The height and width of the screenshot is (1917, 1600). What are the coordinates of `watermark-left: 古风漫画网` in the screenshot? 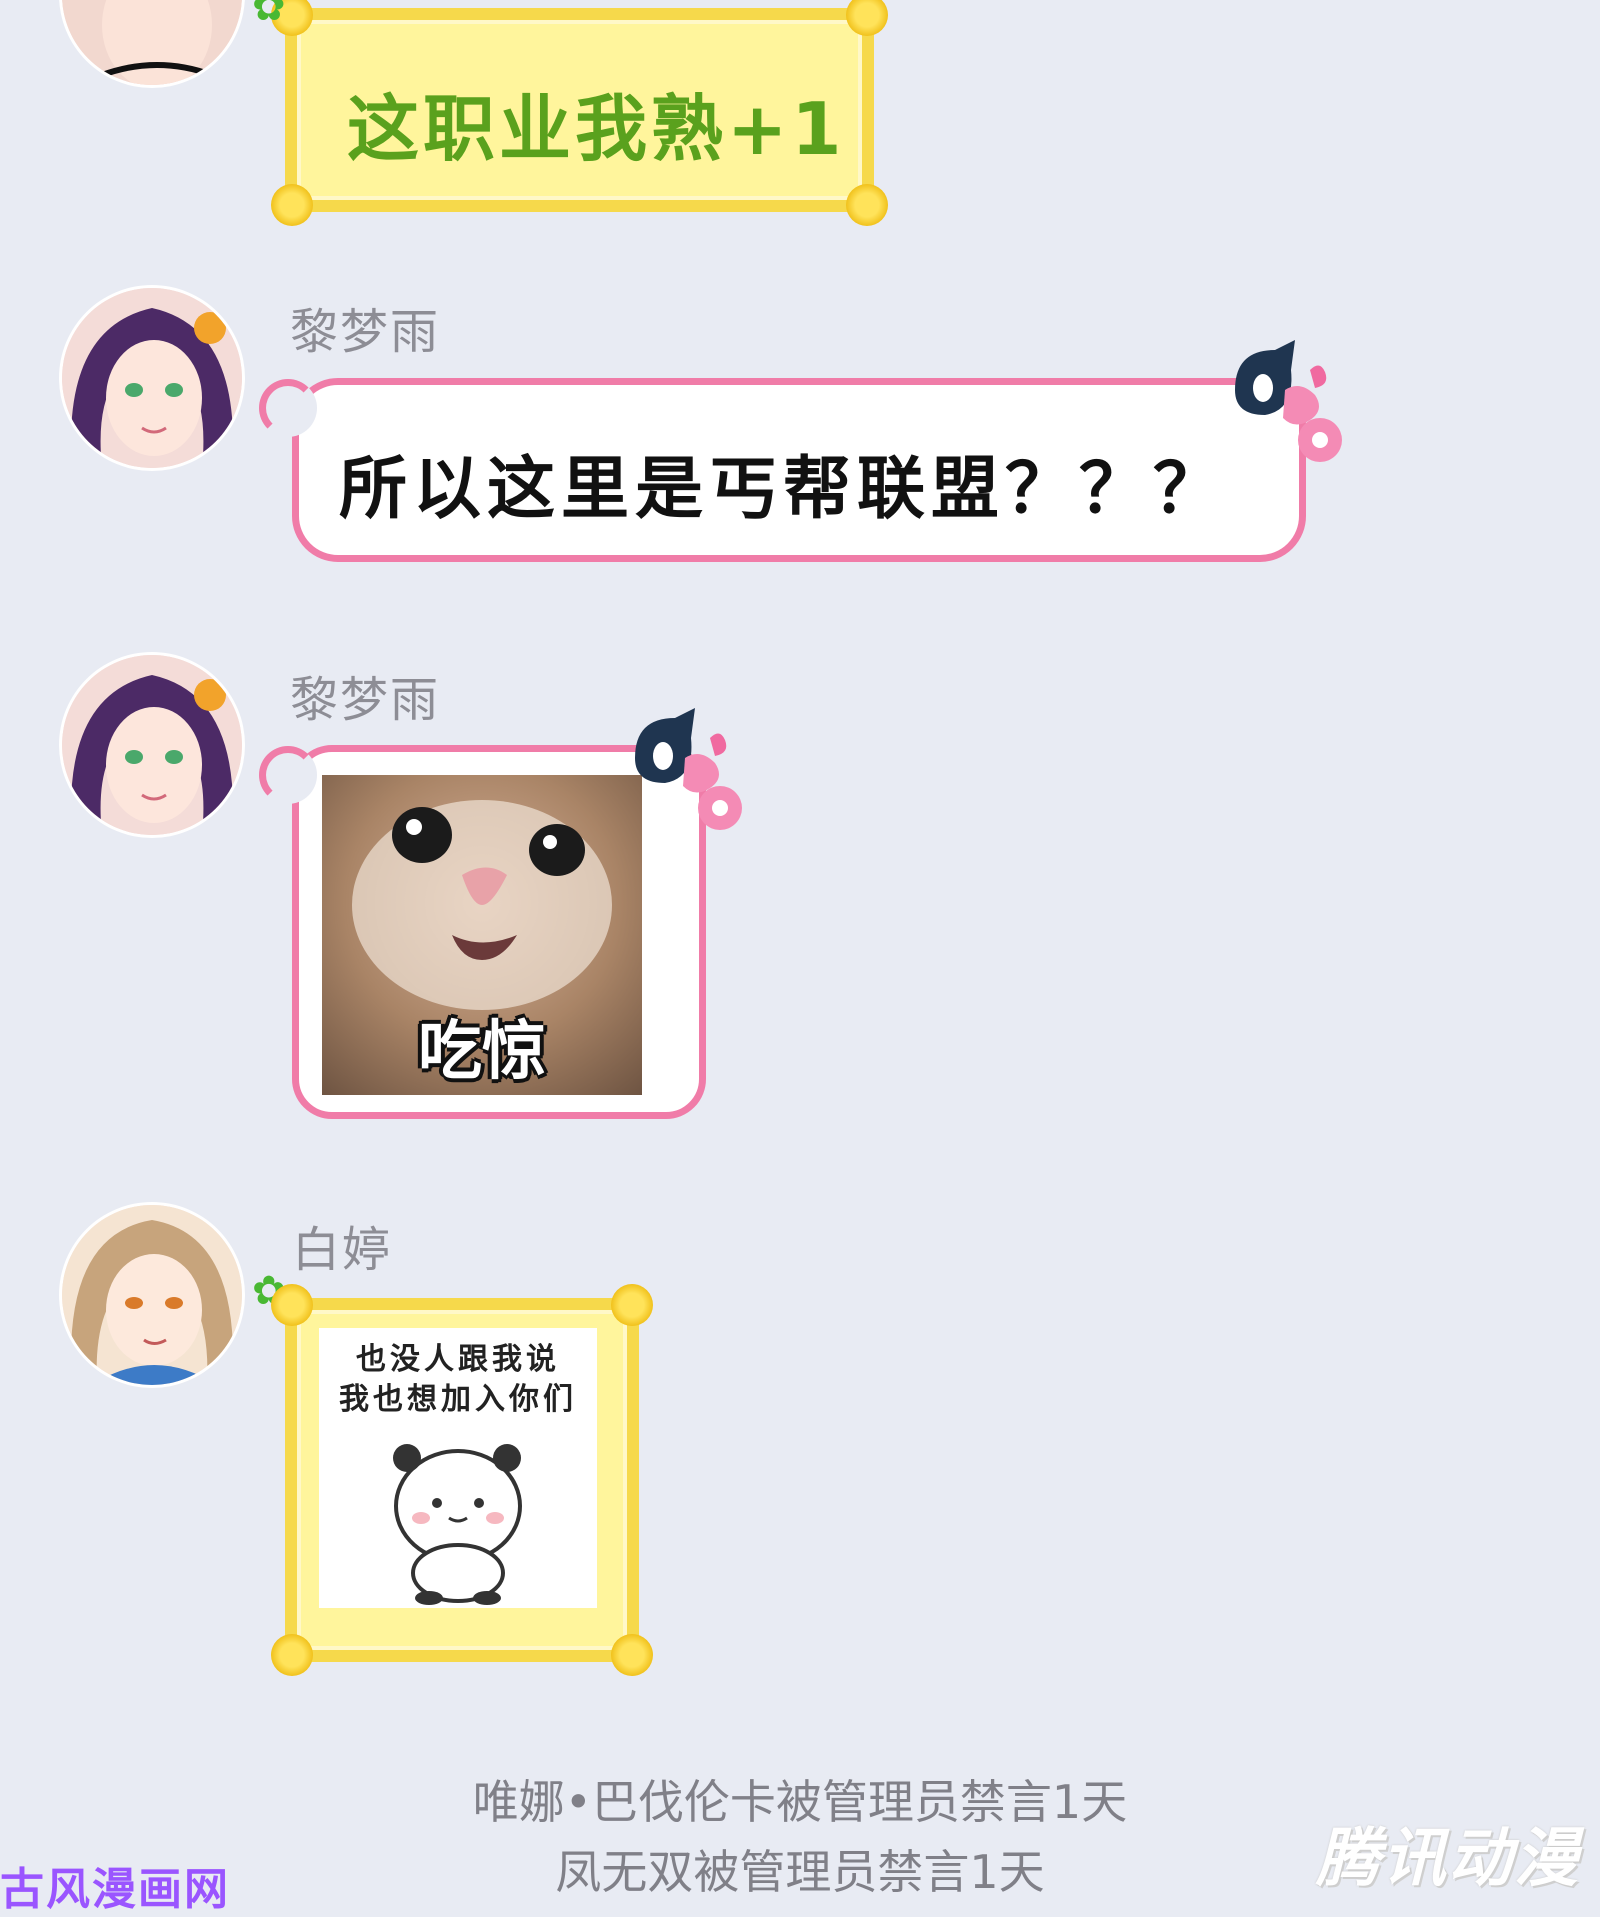 It's located at (115, 1889).